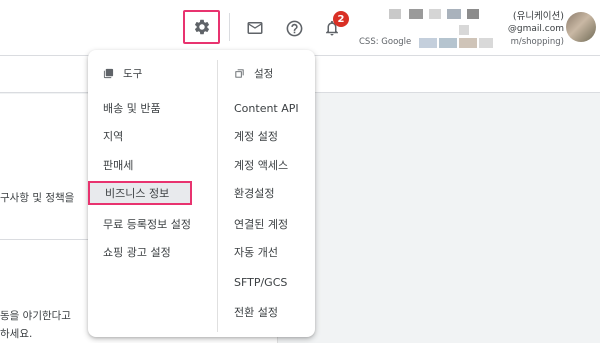 This screenshot has width=600, height=343. Describe the element at coordinates (229, 27) in the screenshot. I see `toolbar-divider` at that location.